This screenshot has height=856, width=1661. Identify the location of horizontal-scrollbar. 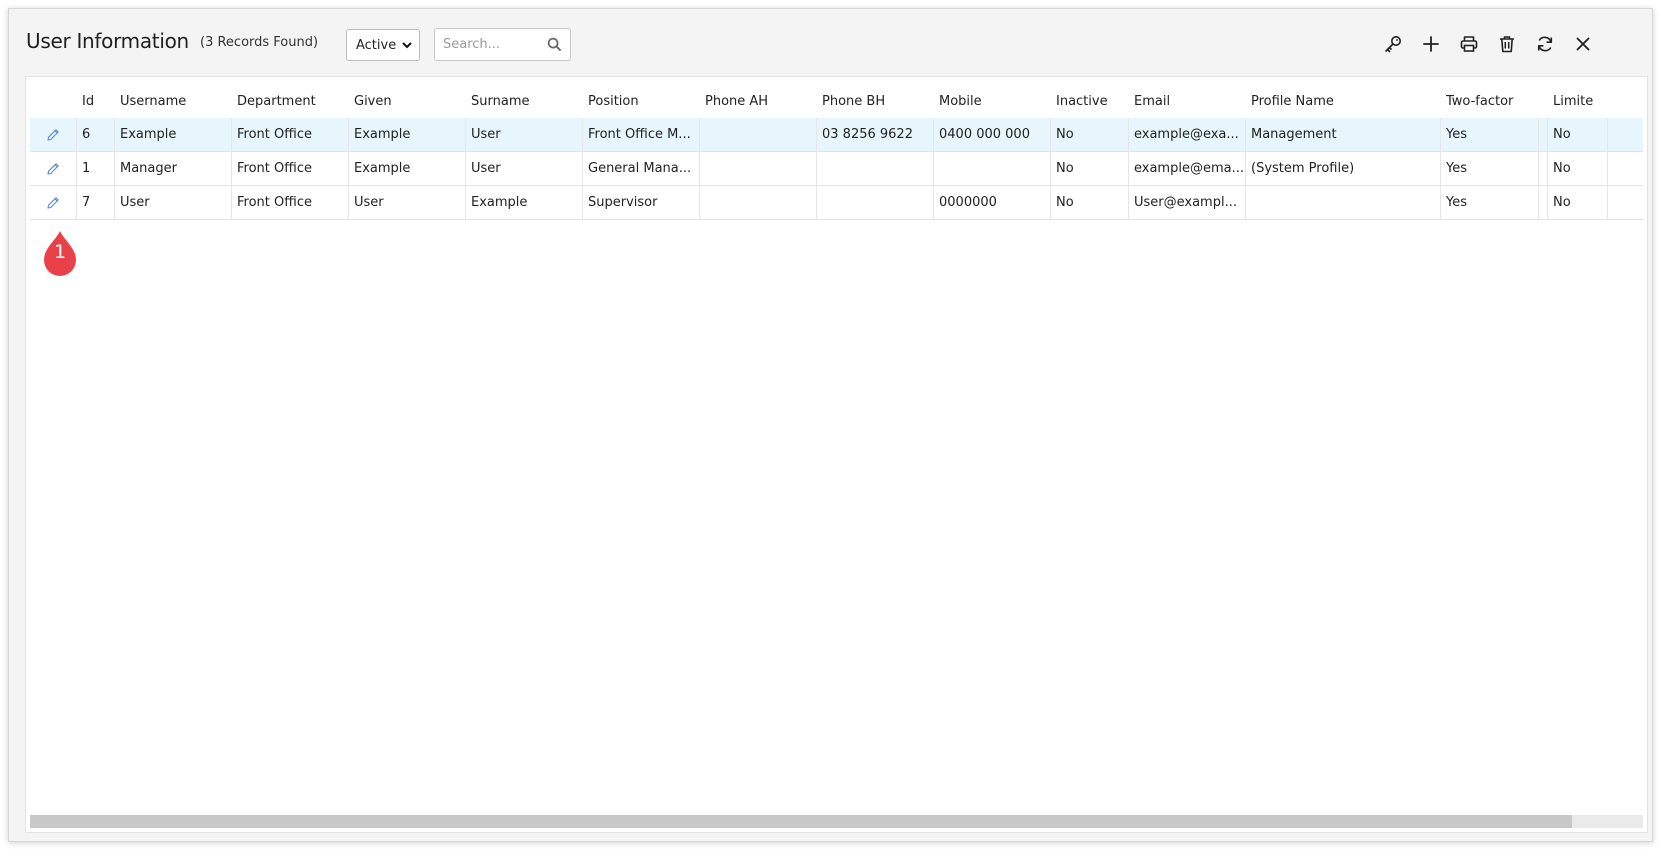
(836, 821).